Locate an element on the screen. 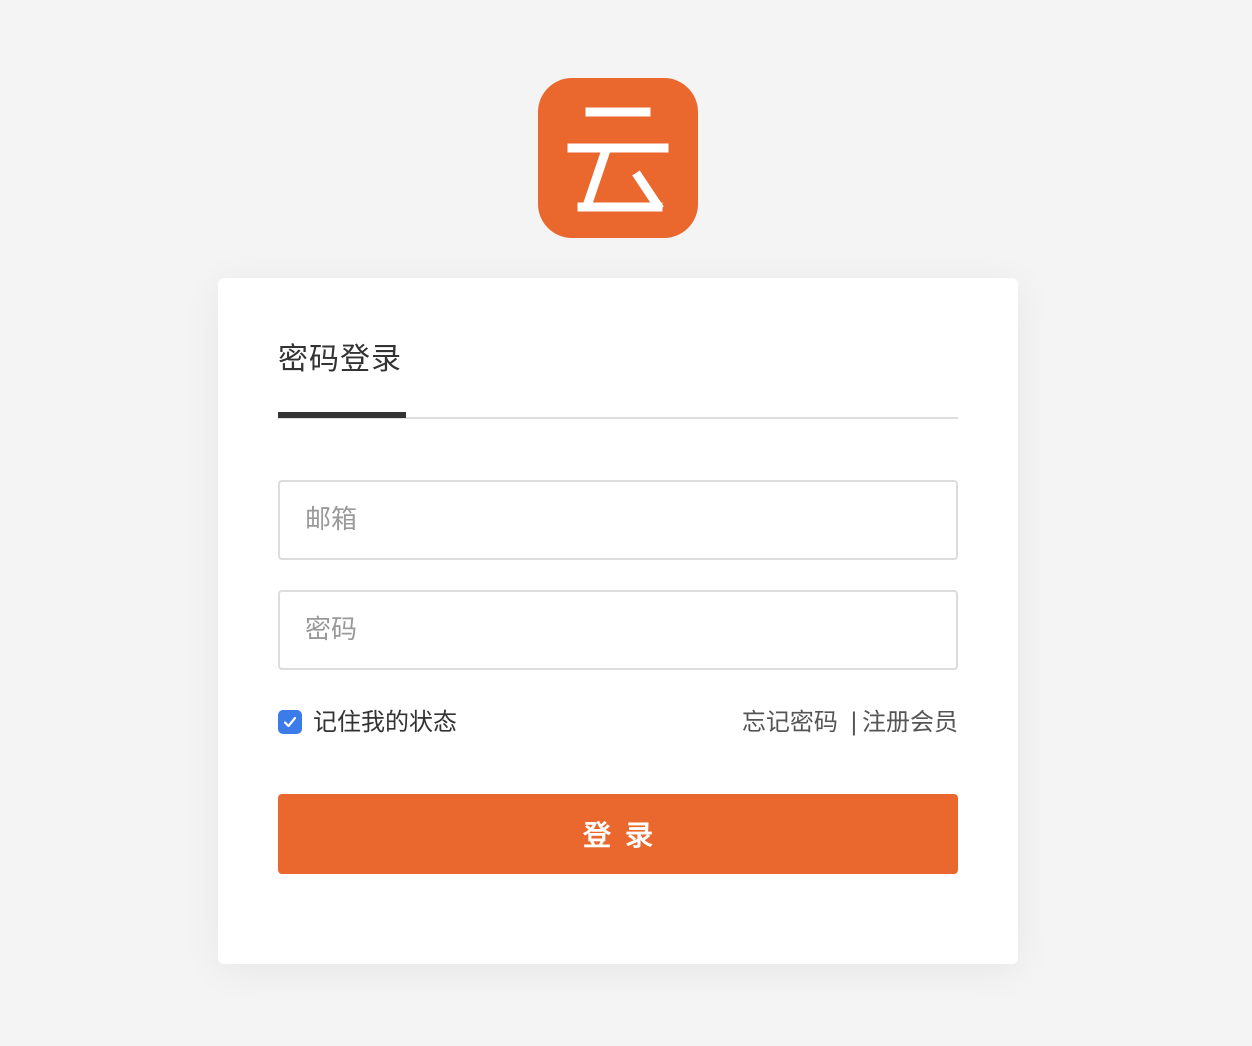  remember-me: 记住我的状态 is located at coordinates (367, 722).